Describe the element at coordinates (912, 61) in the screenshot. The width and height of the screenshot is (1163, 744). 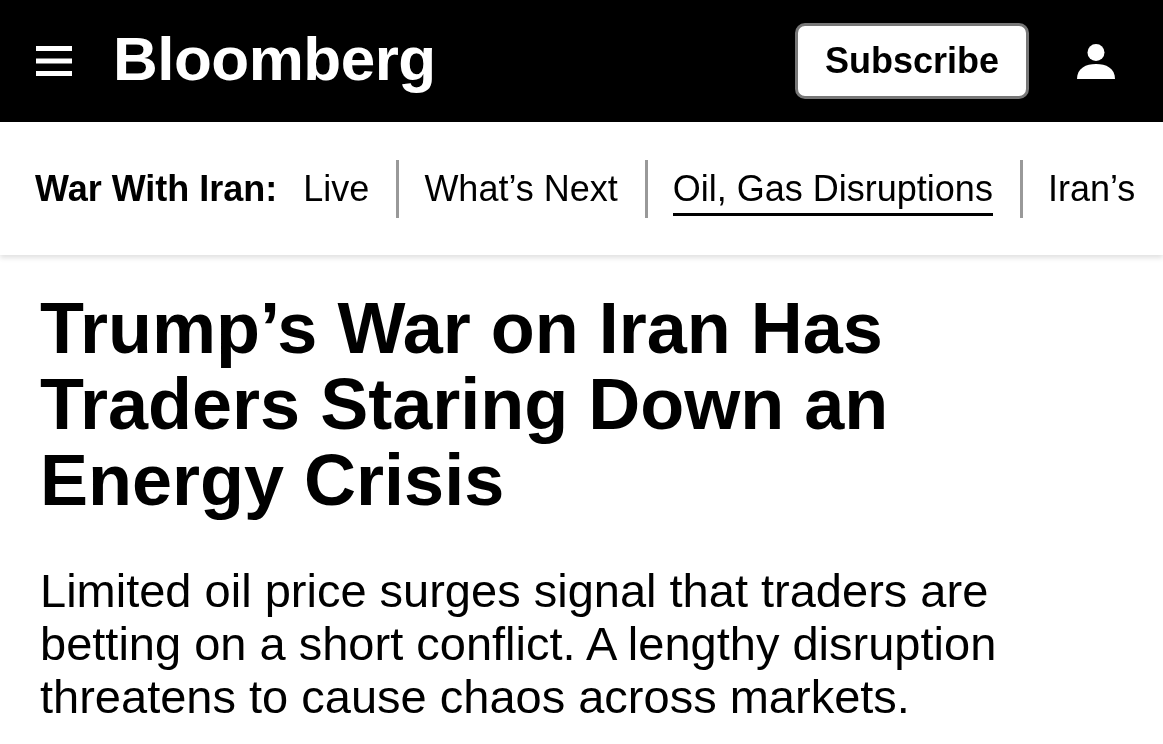
I see `subscribe-button: Subscribe` at that location.